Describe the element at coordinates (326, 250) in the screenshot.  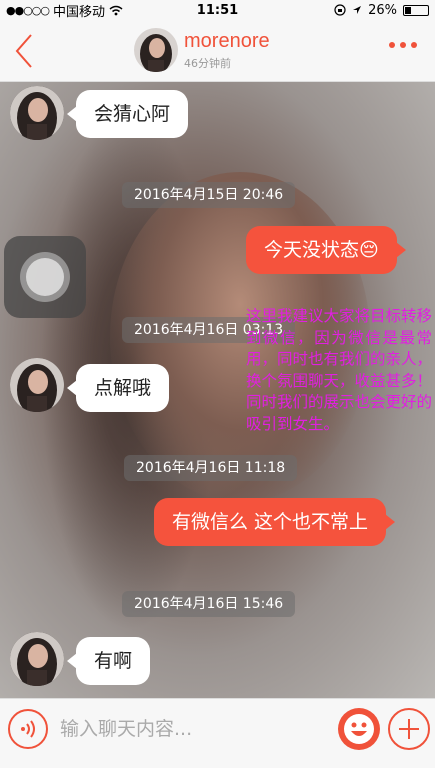
I see `message-bubble-outgoing: 今天没状态😔` at that location.